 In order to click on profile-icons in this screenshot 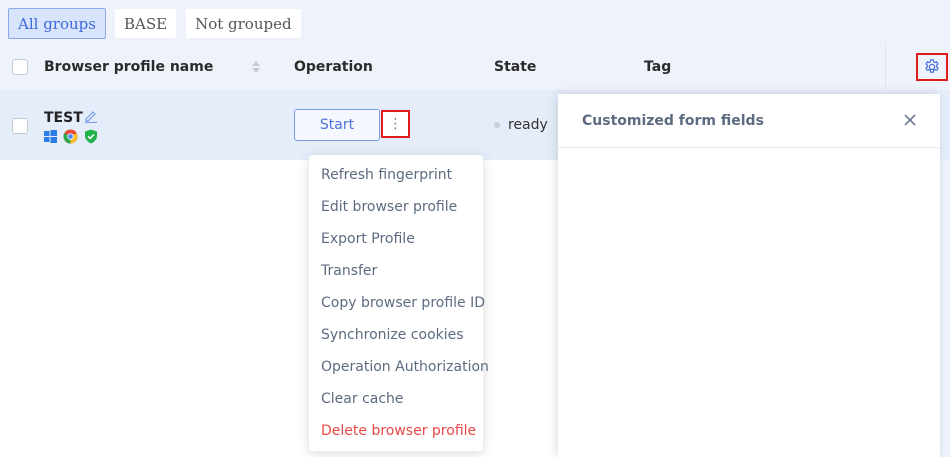, I will do `click(71, 136)`.